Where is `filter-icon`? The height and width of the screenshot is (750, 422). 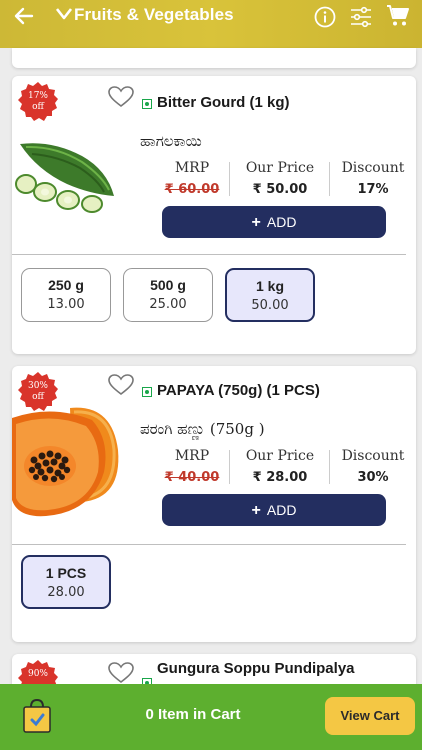
filter-icon is located at coordinates (361, 17).